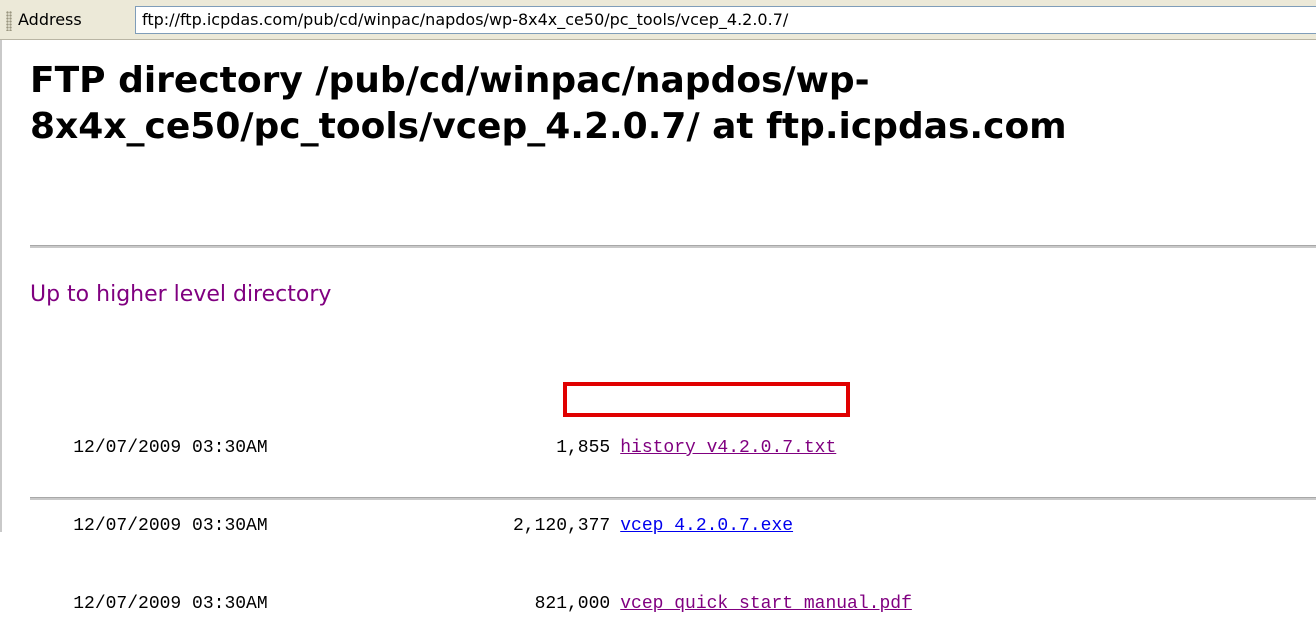 This screenshot has height=643, width=1316. What do you see at coordinates (583, 448) in the screenshot?
I see `file-size: 1,855` at bounding box center [583, 448].